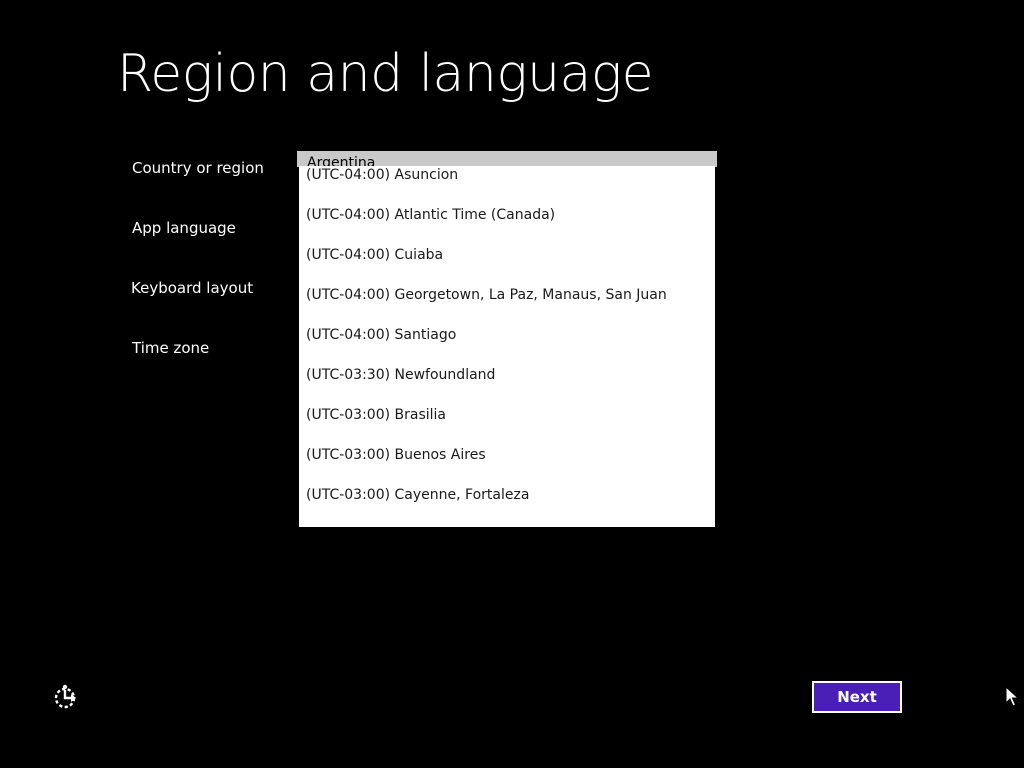  Describe the element at coordinates (198, 168) in the screenshot. I see `country-label: Country or region` at that location.